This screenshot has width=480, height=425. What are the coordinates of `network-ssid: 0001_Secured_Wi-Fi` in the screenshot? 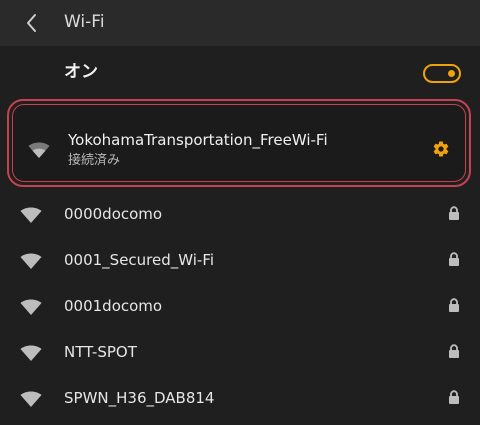 It's located at (139, 260).